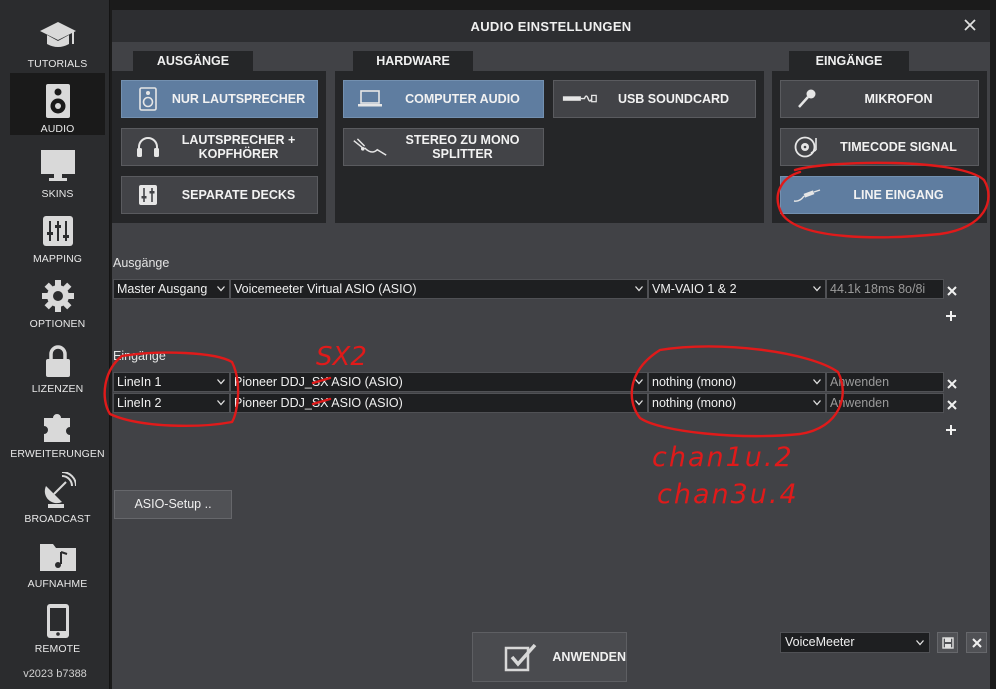 This screenshot has height=689, width=996. I want to click on gear-icon, so click(58, 296).